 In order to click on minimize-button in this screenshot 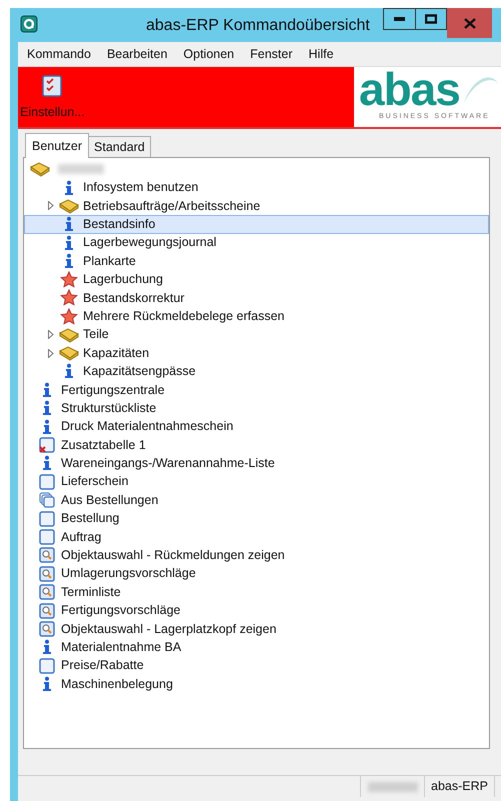, I will do `click(399, 19)`.